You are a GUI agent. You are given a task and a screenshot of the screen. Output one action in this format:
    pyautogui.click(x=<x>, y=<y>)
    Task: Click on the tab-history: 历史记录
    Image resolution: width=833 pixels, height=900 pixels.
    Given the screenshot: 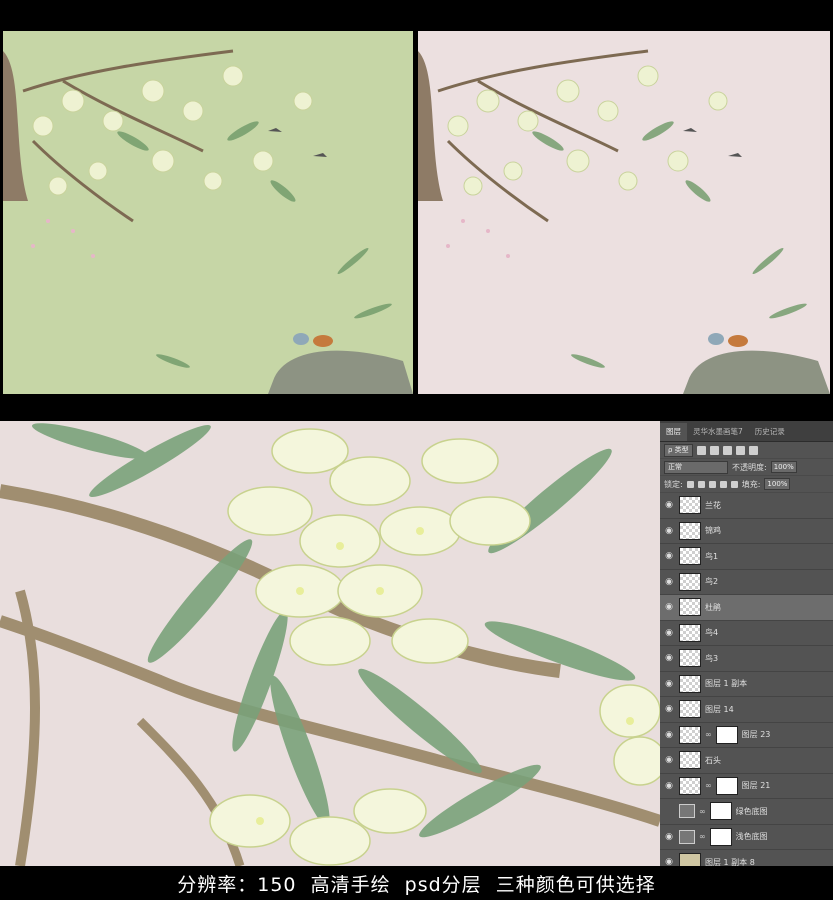 What is the action you would take?
    pyautogui.click(x=770, y=432)
    